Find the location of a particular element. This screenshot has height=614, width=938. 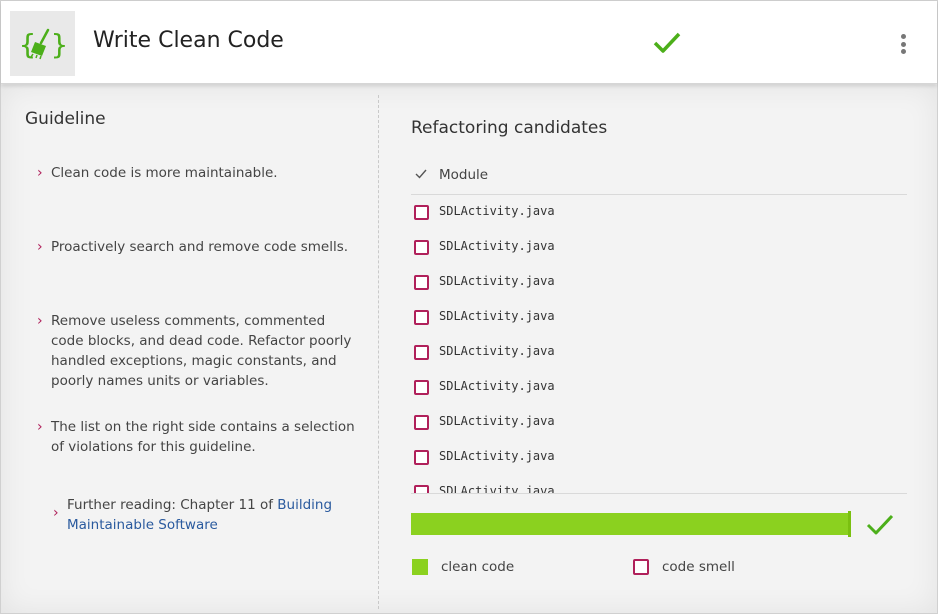

page-title: Write Clean Code is located at coordinates (188, 40).